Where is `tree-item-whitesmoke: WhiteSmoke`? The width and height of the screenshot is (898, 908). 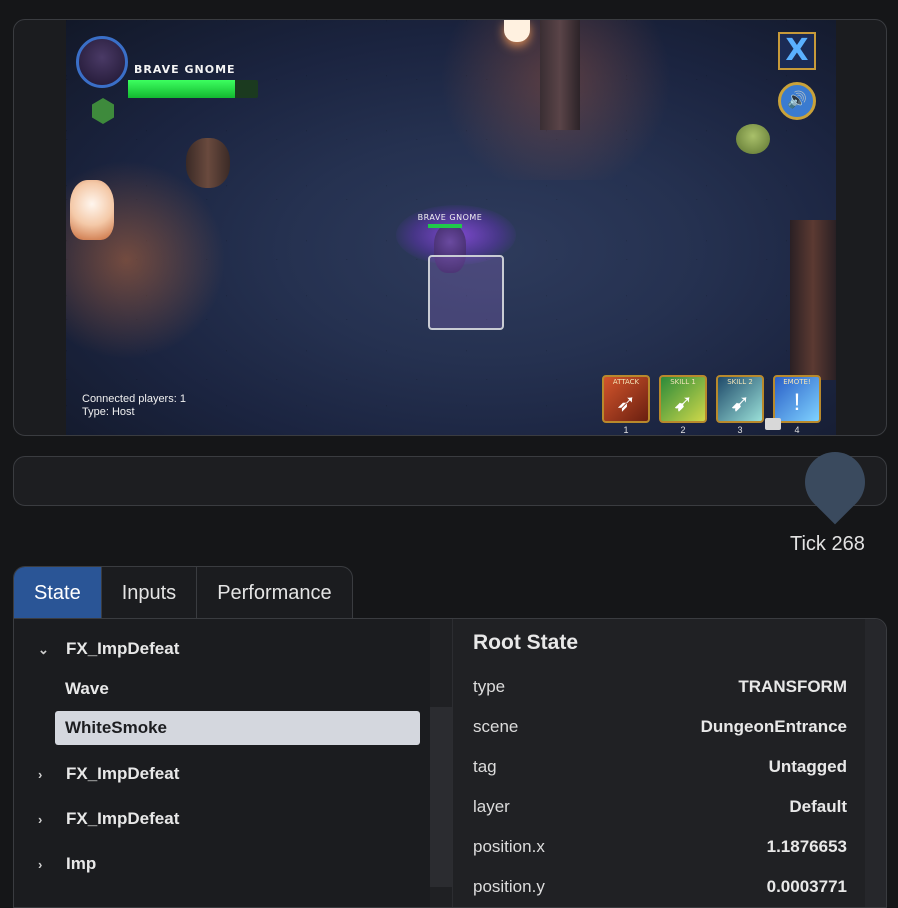 tree-item-whitesmoke: WhiteSmoke is located at coordinates (237, 728).